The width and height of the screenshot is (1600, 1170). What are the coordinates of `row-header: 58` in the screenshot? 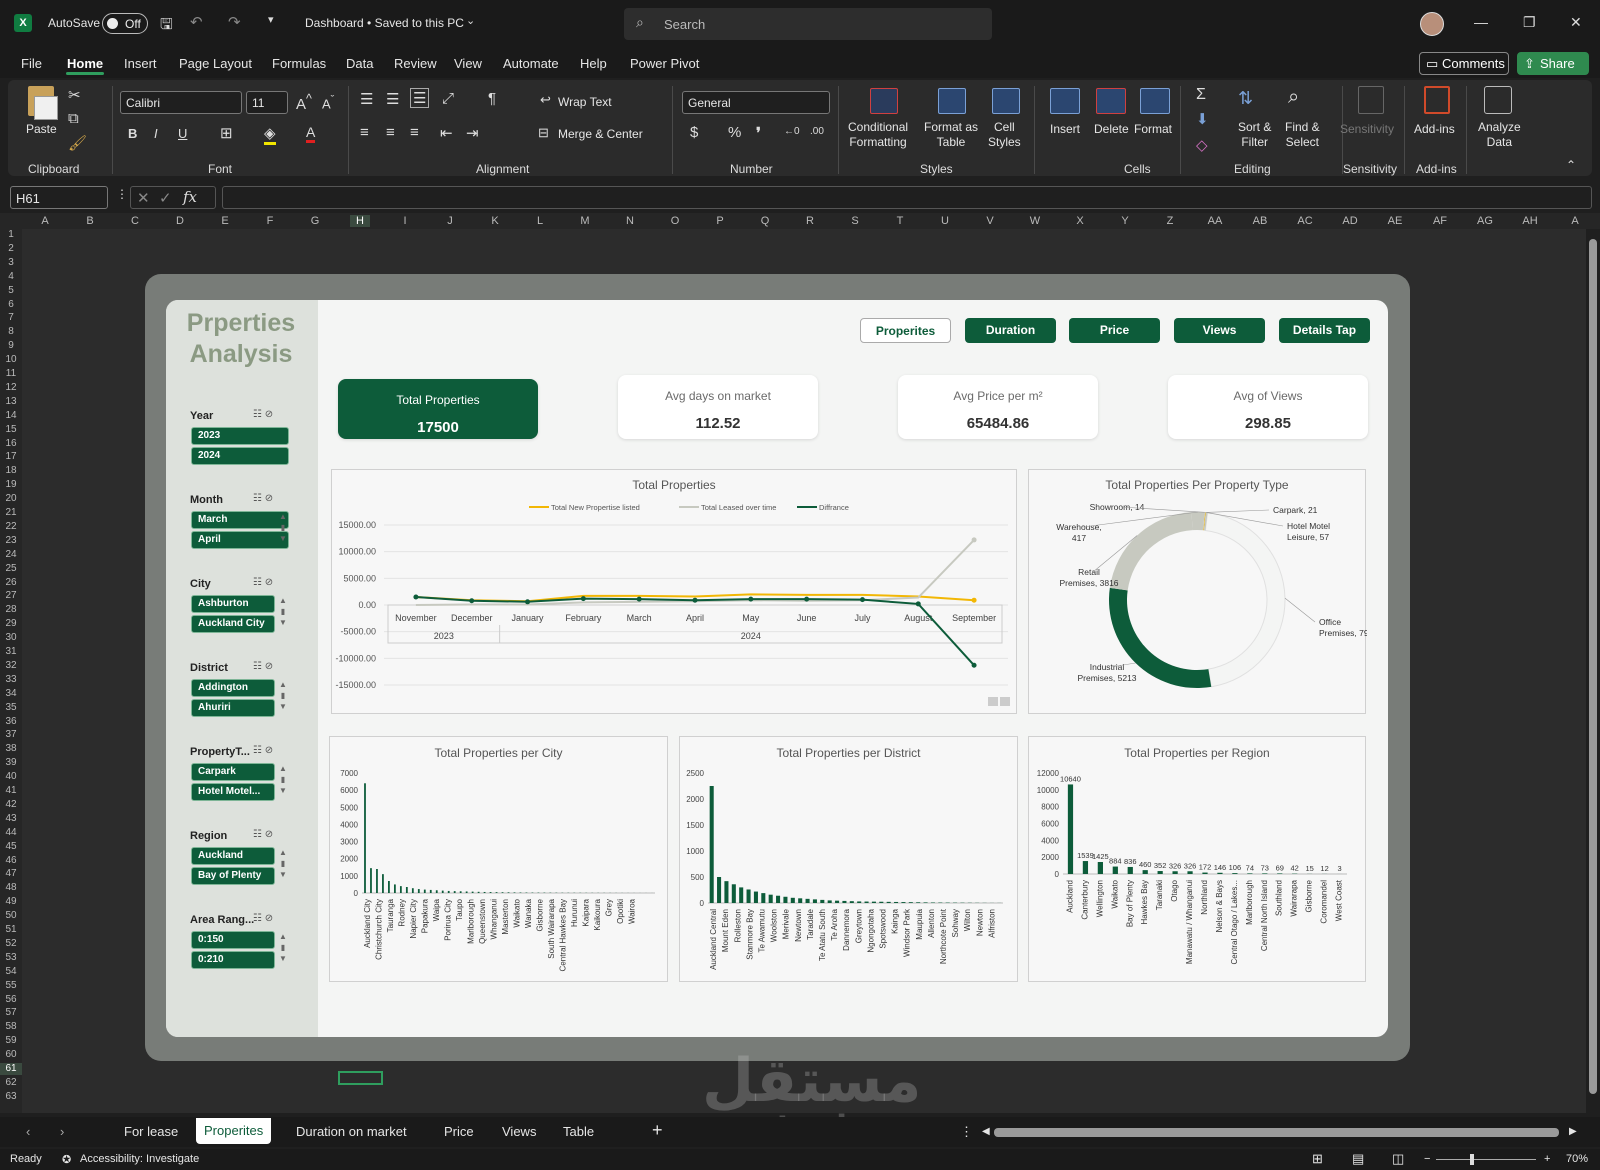 It's located at (11, 1027).